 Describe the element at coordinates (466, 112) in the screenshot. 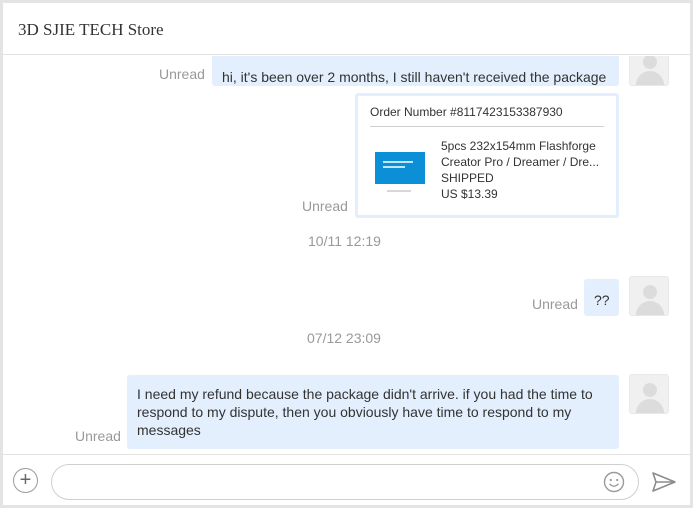

I see `order-number: Order Number #8117423153387930` at that location.